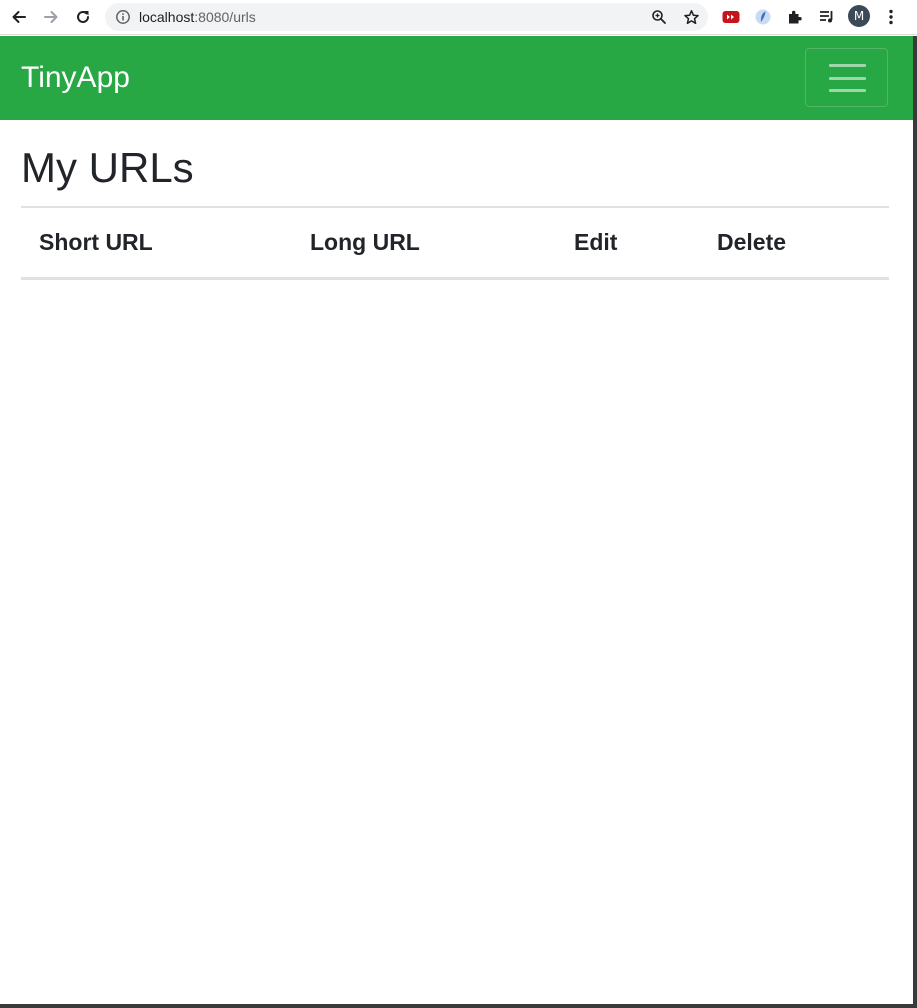 This screenshot has height=1008, width=917. Describe the element at coordinates (75, 78) in the screenshot. I see `navbar-brand: TinyApp` at that location.